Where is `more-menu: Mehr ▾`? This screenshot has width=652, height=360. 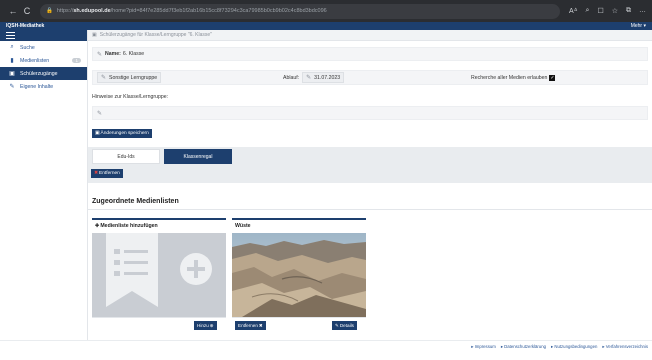
more-menu: Mehr ▾ is located at coordinates (638, 26).